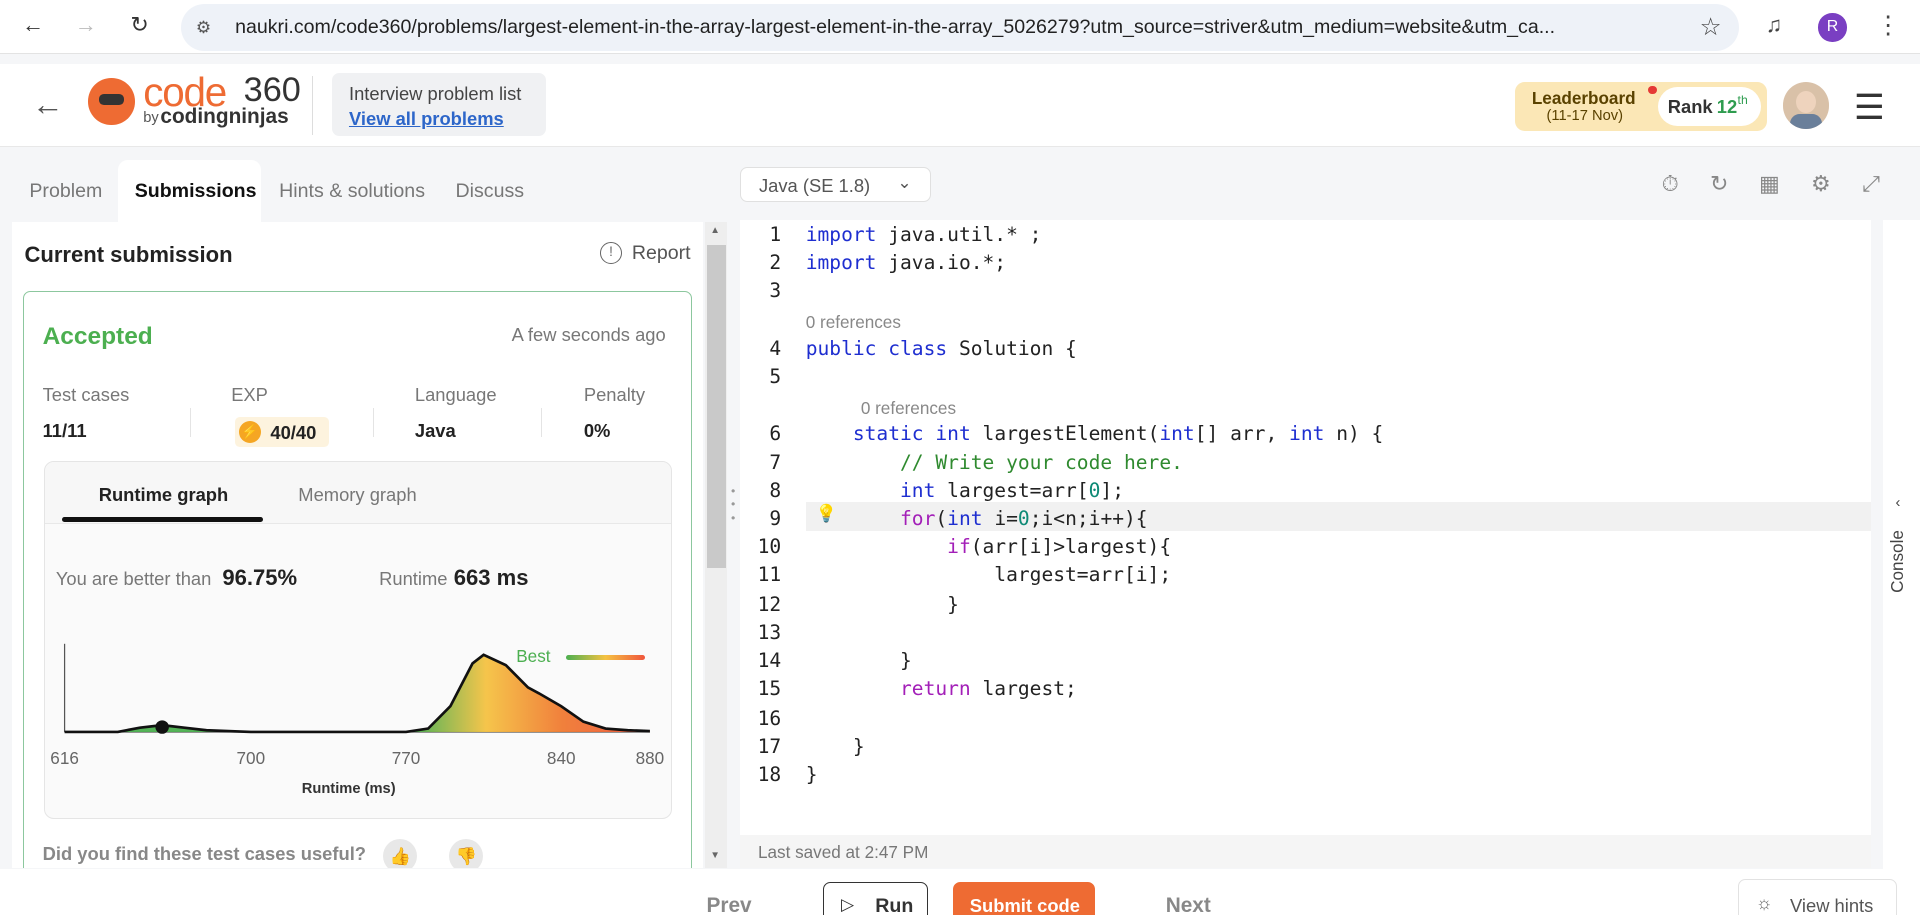  I want to click on console-toggle: ‹ Console, so click(1901, 545).